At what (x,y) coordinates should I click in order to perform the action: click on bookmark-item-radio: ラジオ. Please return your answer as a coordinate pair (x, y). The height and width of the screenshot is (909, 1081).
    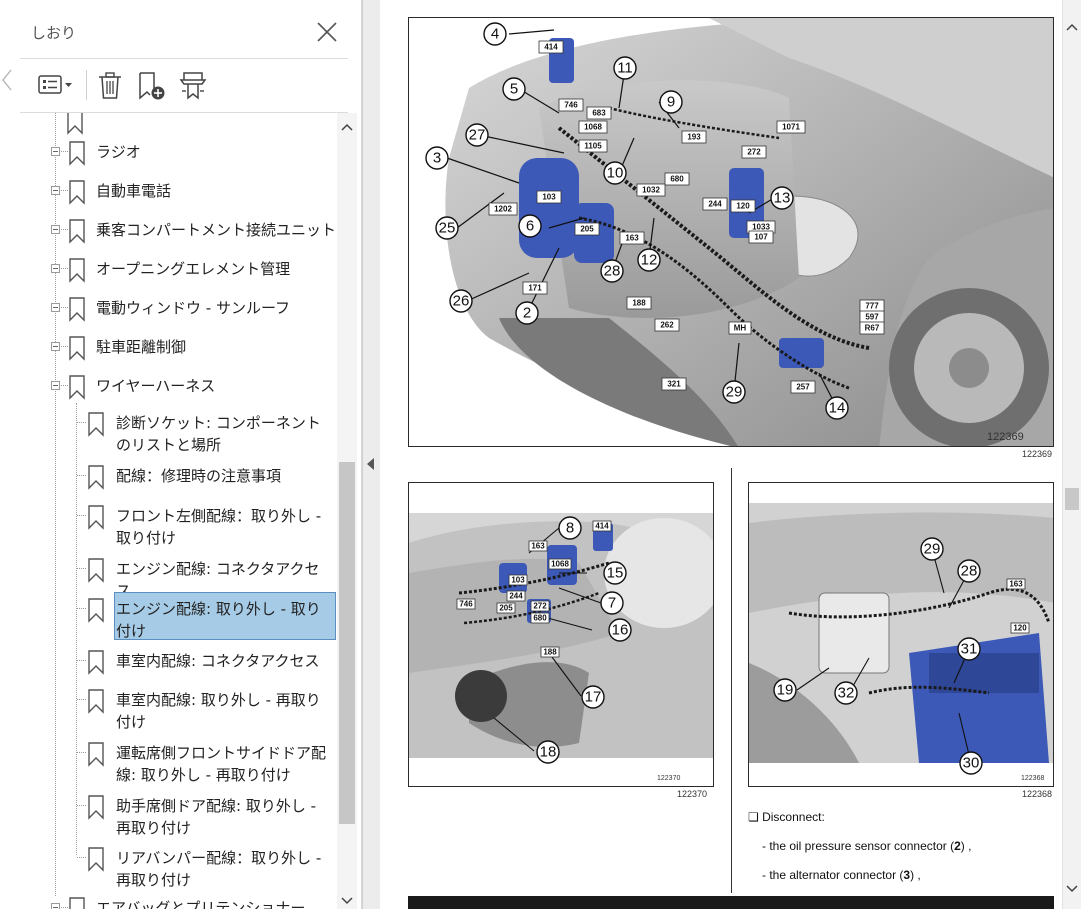
    Looking at the image, I should click on (178, 152).